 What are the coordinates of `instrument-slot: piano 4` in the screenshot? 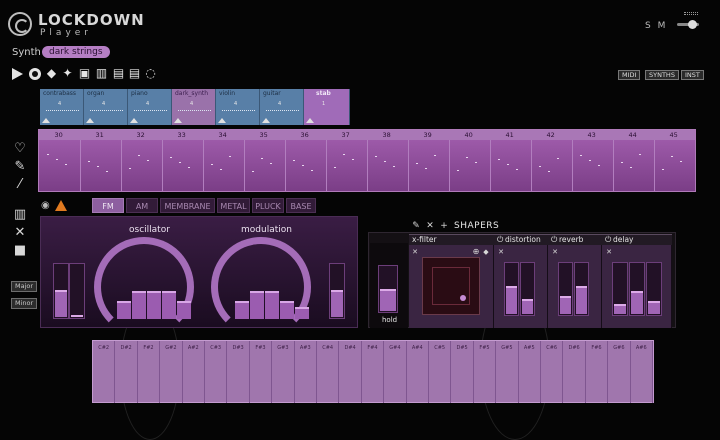 It's located at (150, 107).